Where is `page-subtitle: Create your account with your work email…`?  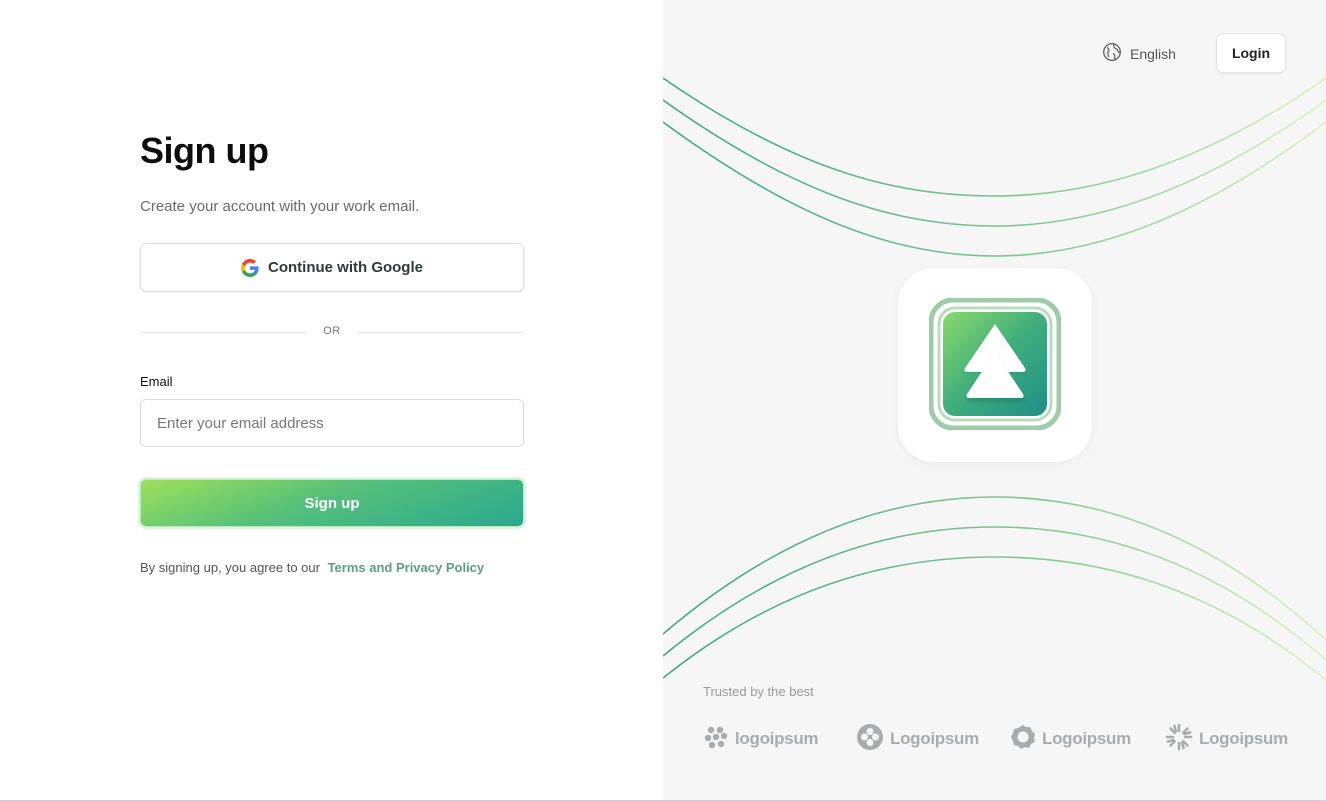 page-subtitle: Create your account with your work email… is located at coordinates (280, 206).